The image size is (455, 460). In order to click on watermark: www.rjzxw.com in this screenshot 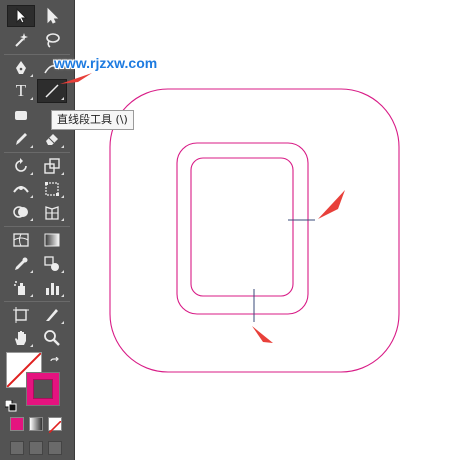, I will do `click(106, 63)`.